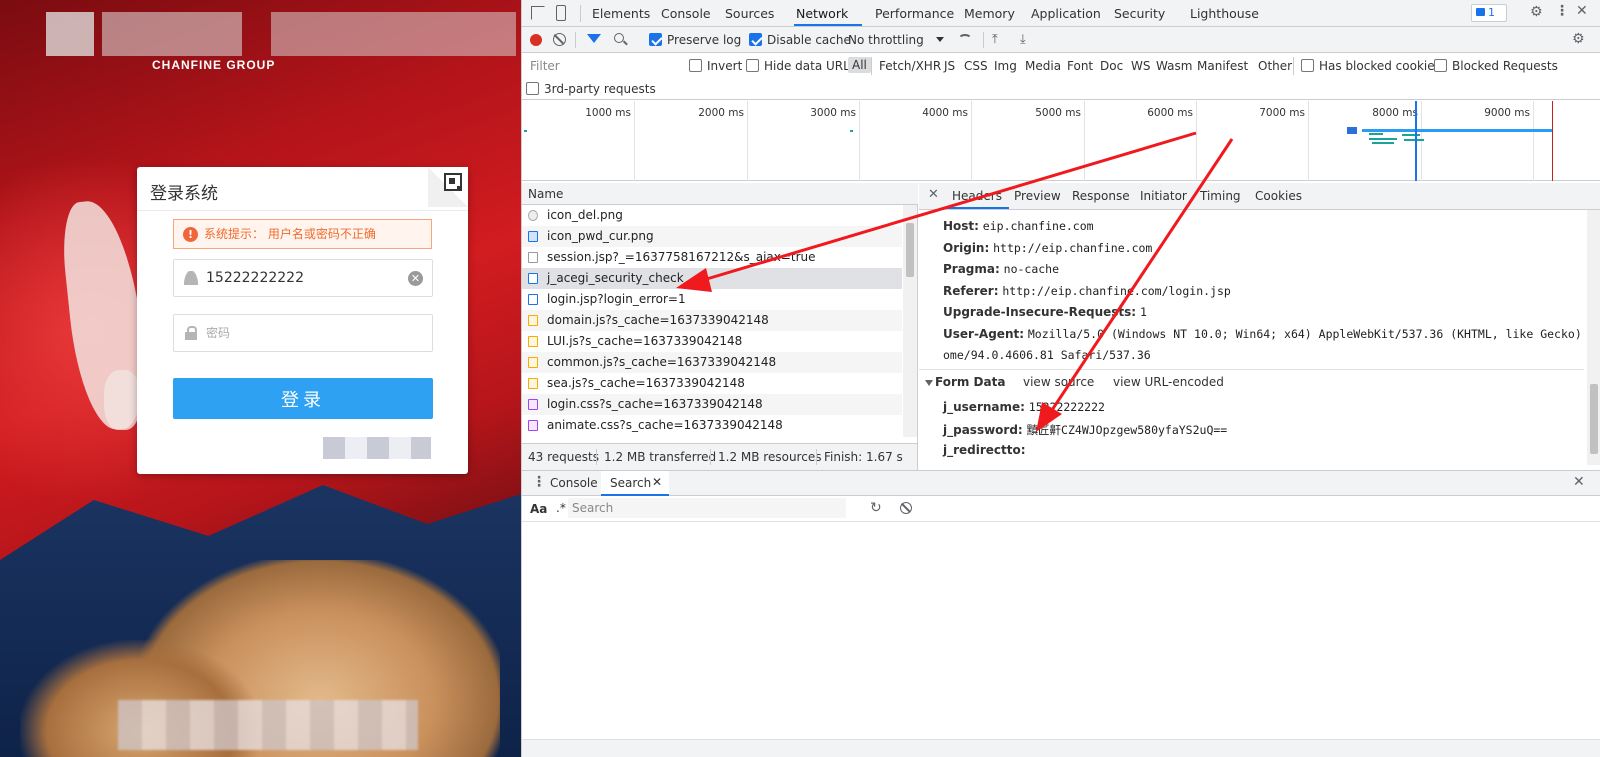 This screenshot has height=757, width=1600. I want to click on filter-type-other: Other, so click(1275, 66).